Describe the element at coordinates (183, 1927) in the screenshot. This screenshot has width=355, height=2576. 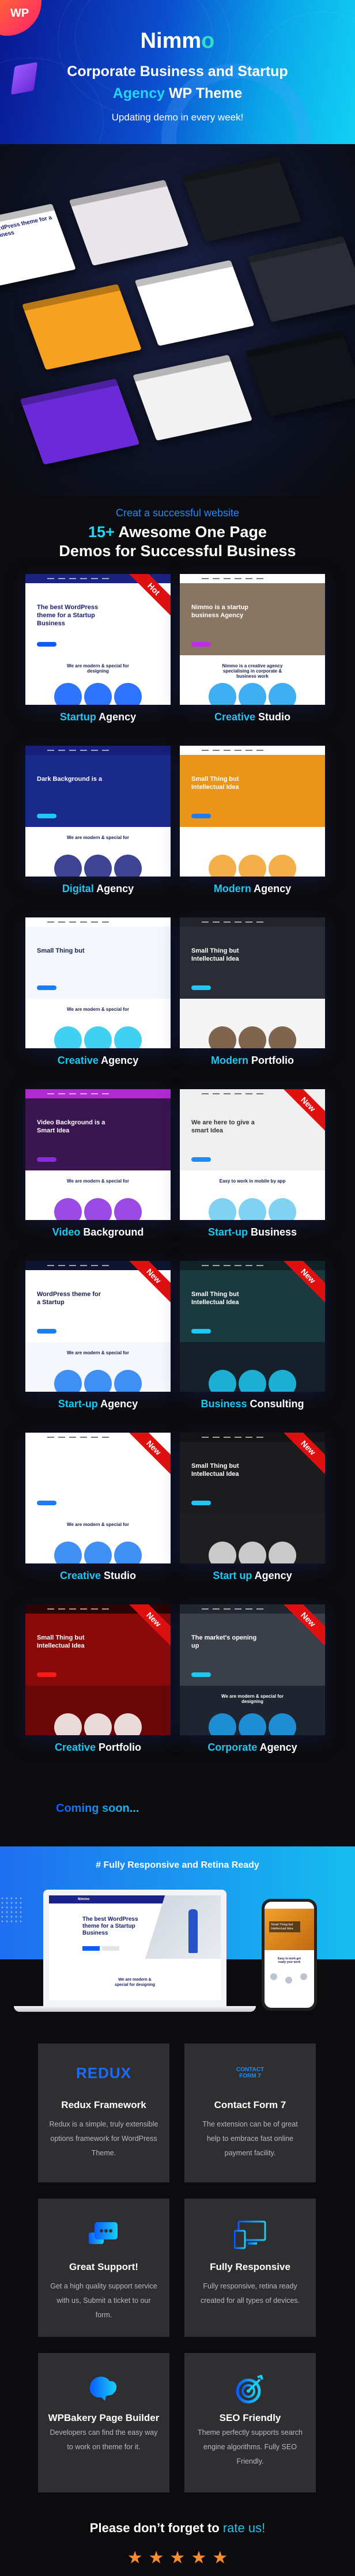
I see `laptop-hero-photo` at that location.